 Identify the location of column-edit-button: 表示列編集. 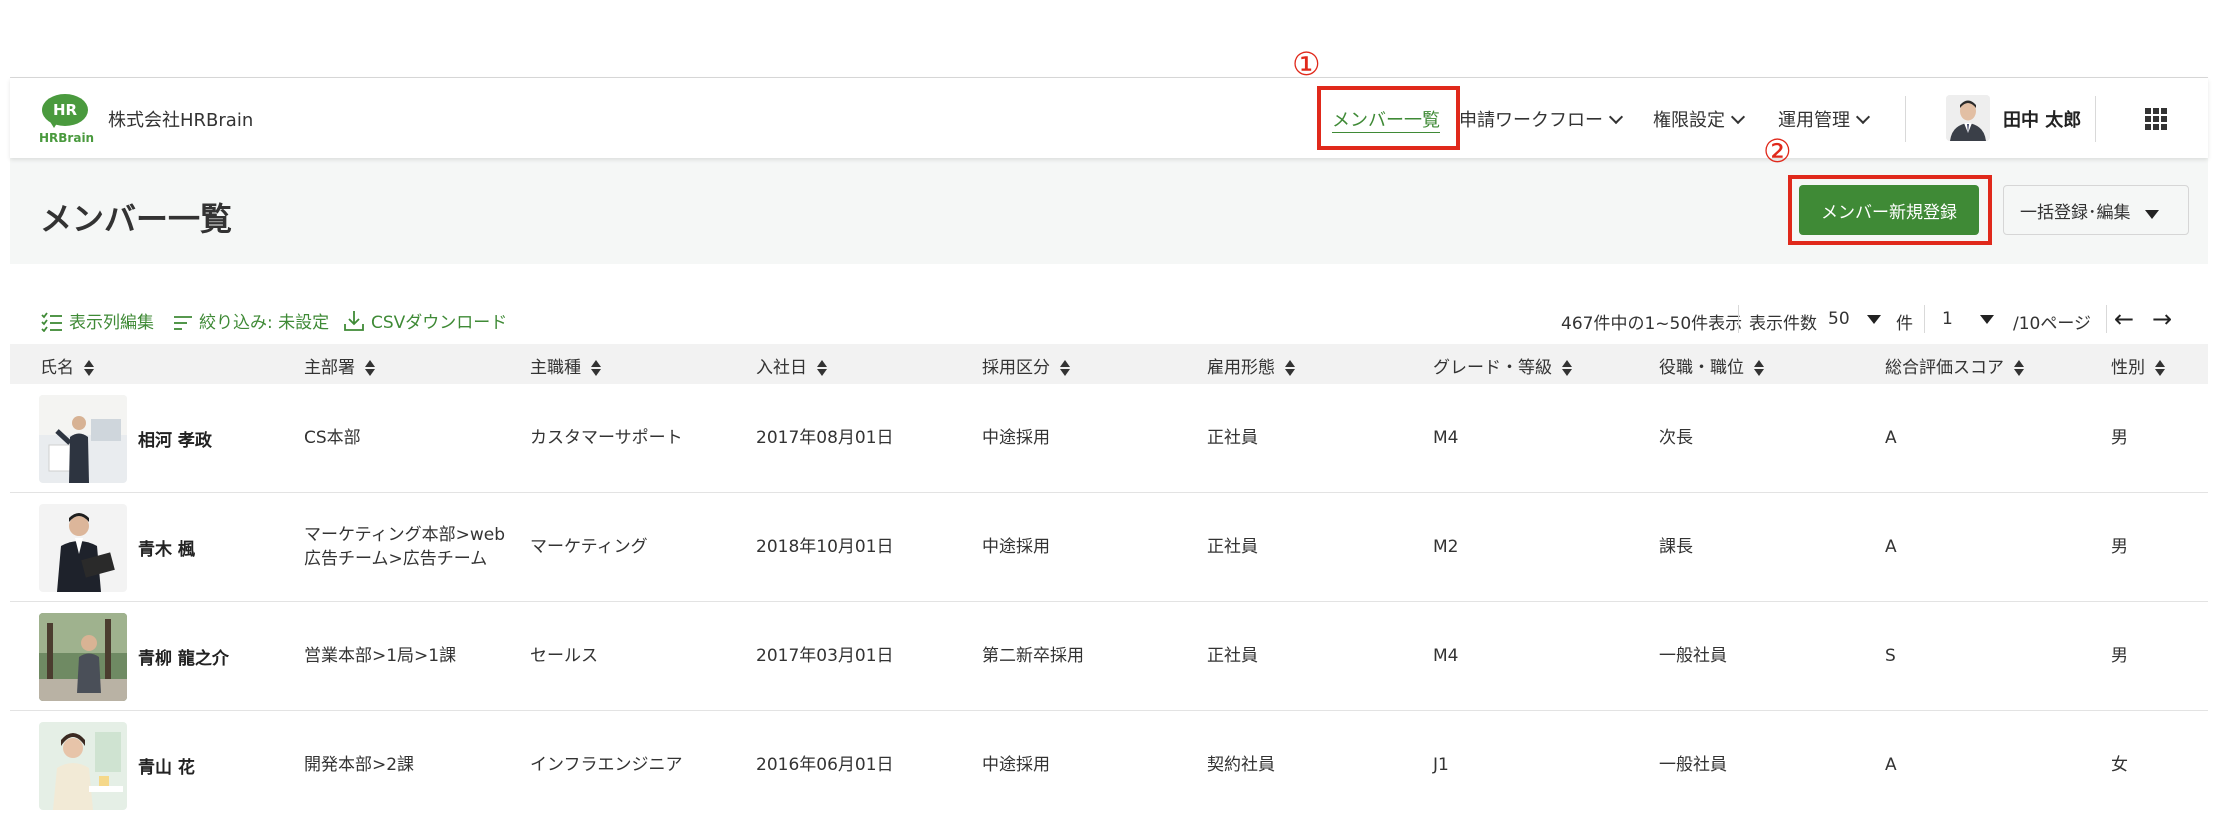
(97, 320).